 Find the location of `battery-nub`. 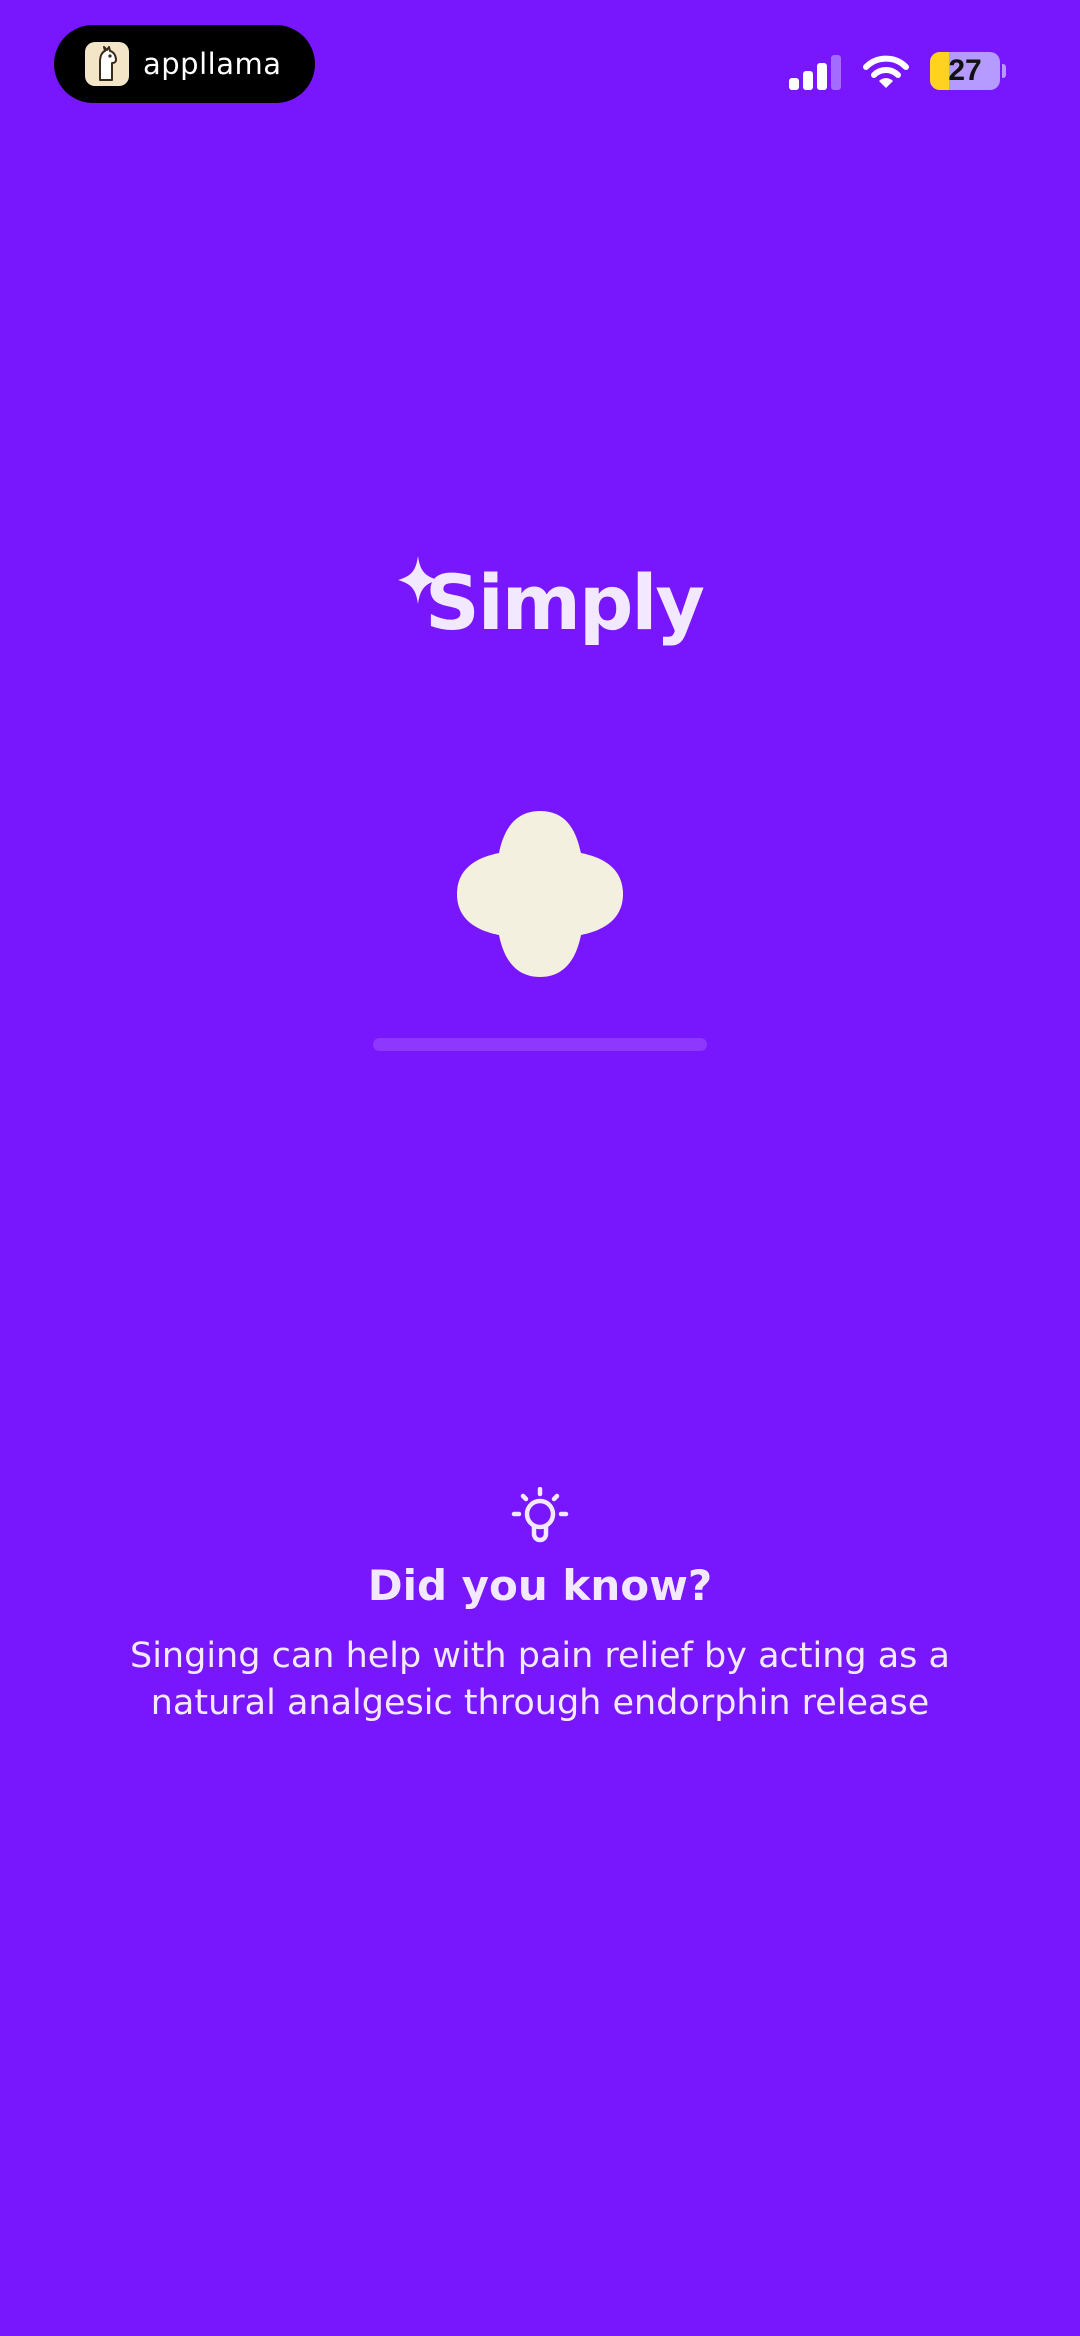

battery-nub is located at coordinates (1004, 71).